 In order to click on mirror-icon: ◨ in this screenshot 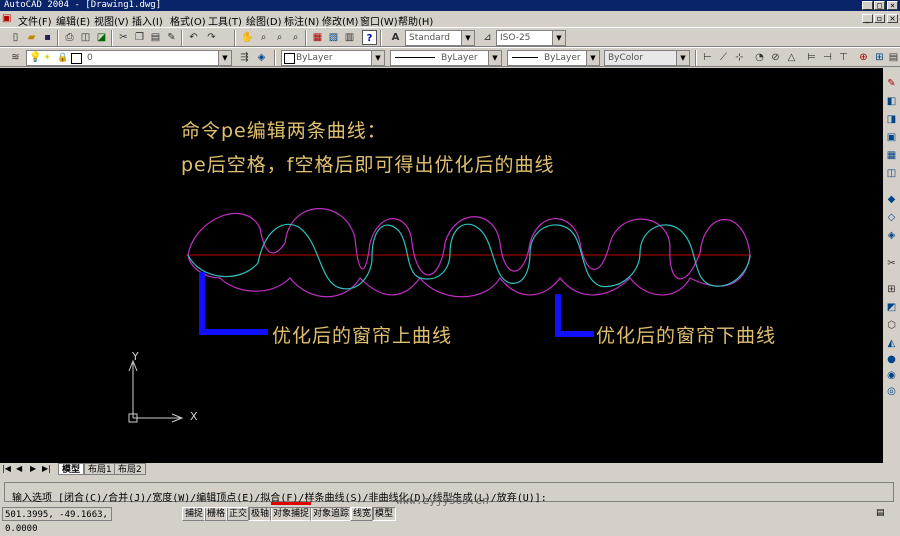, I will do `click(891, 119)`.